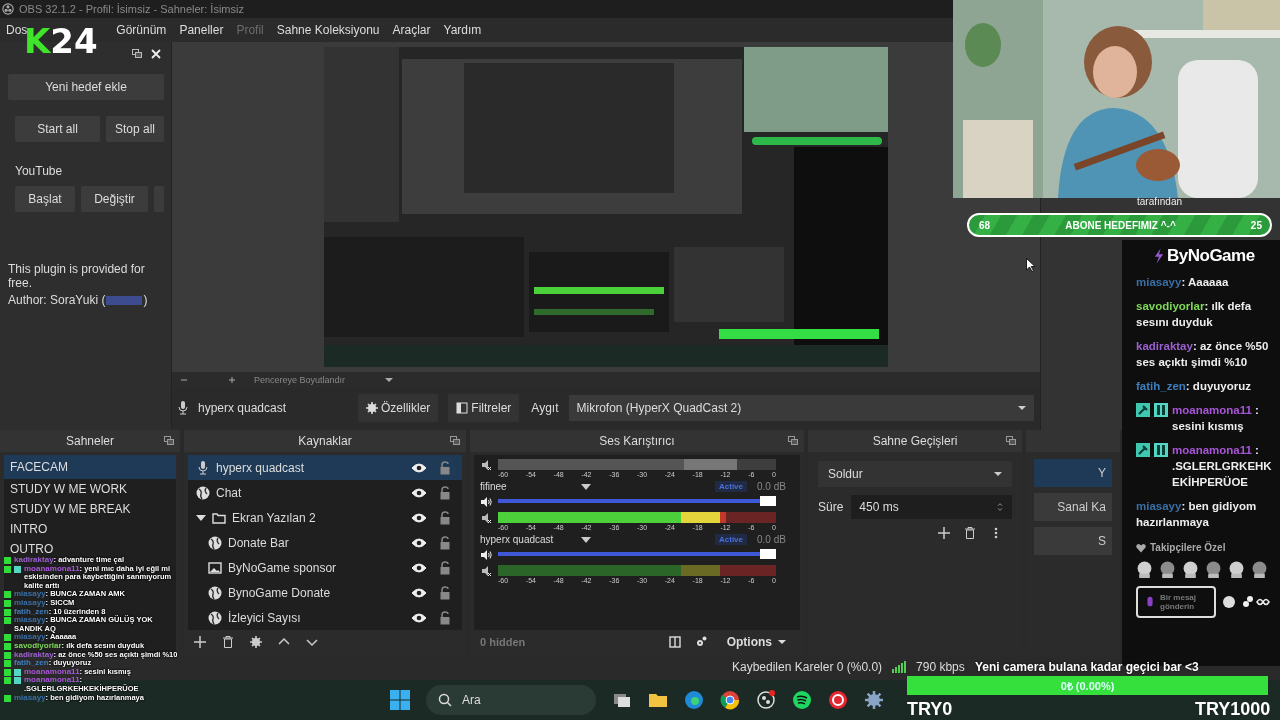 This screenshot has height=720, width=1280. What do you see at coordinates (931, 507) in the screenshot?
I see `duration-field: 450 ms` at bounding box center [931, 507].